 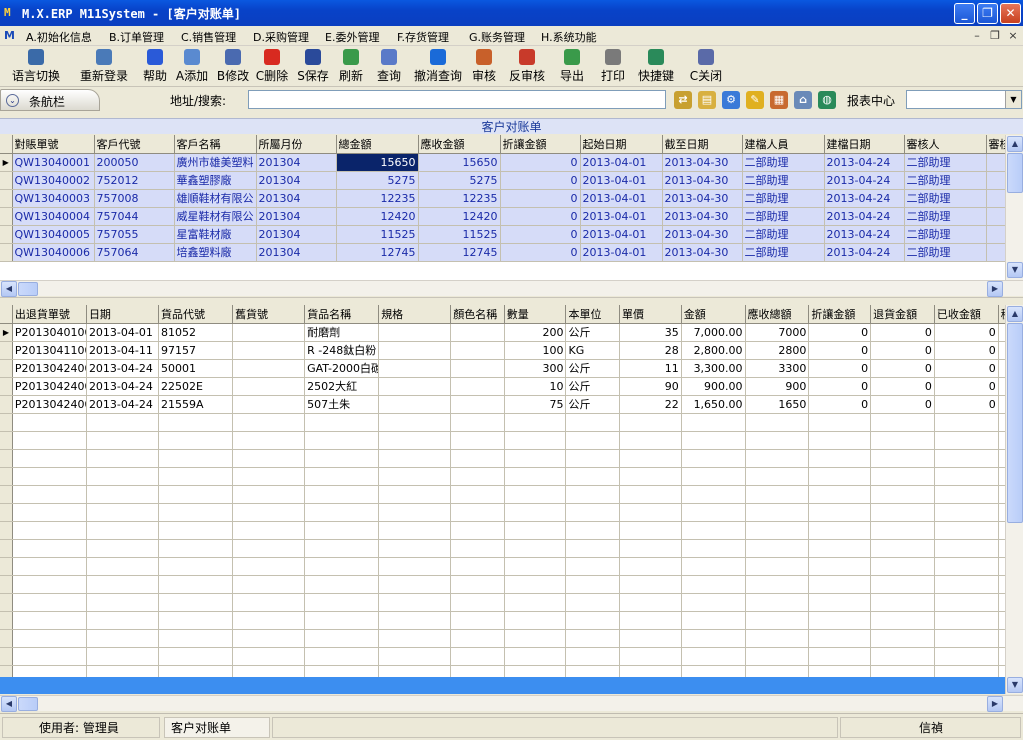 I want to click on table-cell: 75, so click(x=535, y=404).